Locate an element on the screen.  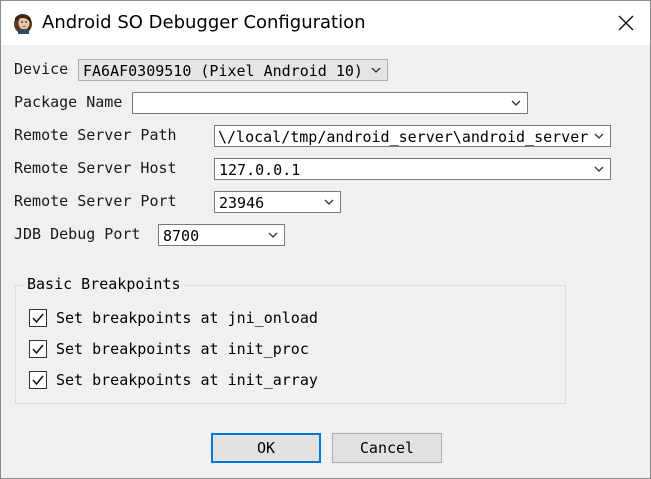
ok-button-label: OK is located at coordinates (266, 448).